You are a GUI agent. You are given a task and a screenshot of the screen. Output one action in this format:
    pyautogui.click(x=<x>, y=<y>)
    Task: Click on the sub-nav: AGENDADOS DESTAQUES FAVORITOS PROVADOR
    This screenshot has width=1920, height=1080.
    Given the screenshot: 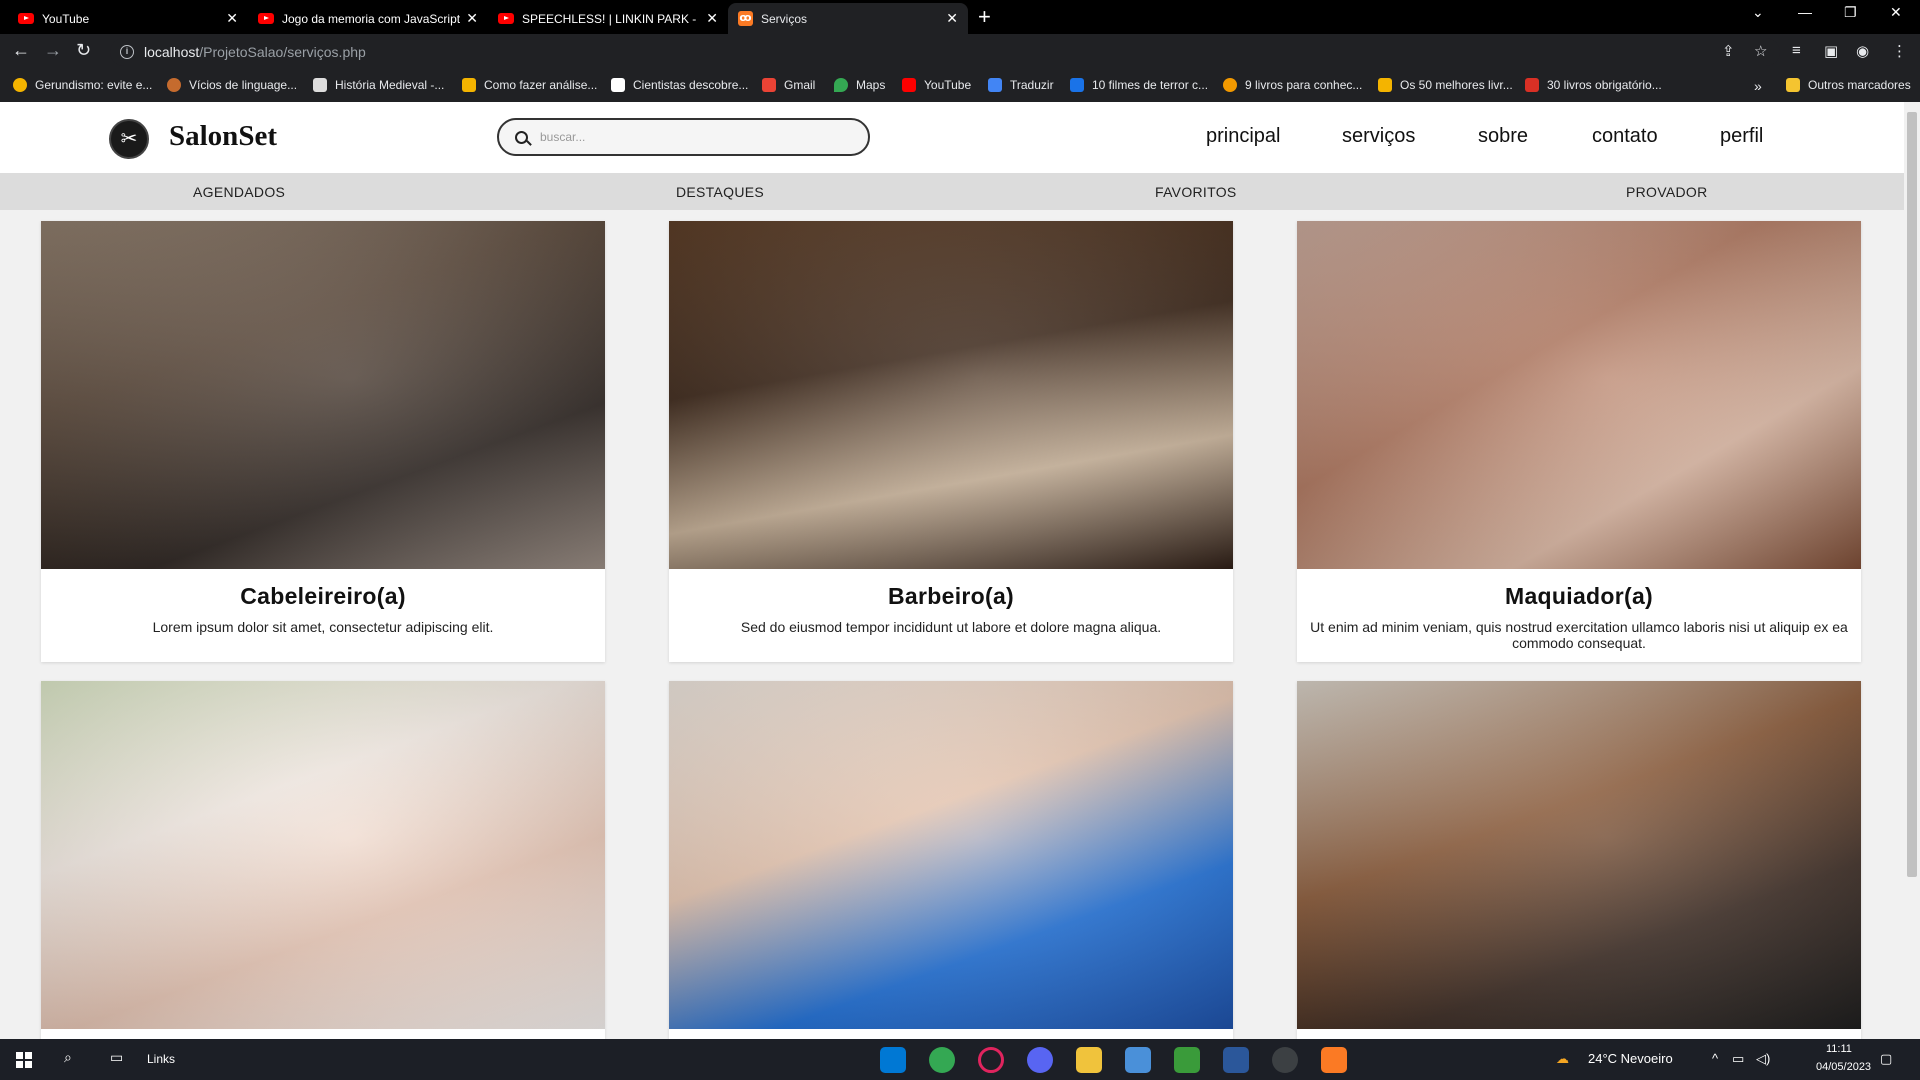 What is the action you would take?
    pyautogui.click(x=952, y=191)
    